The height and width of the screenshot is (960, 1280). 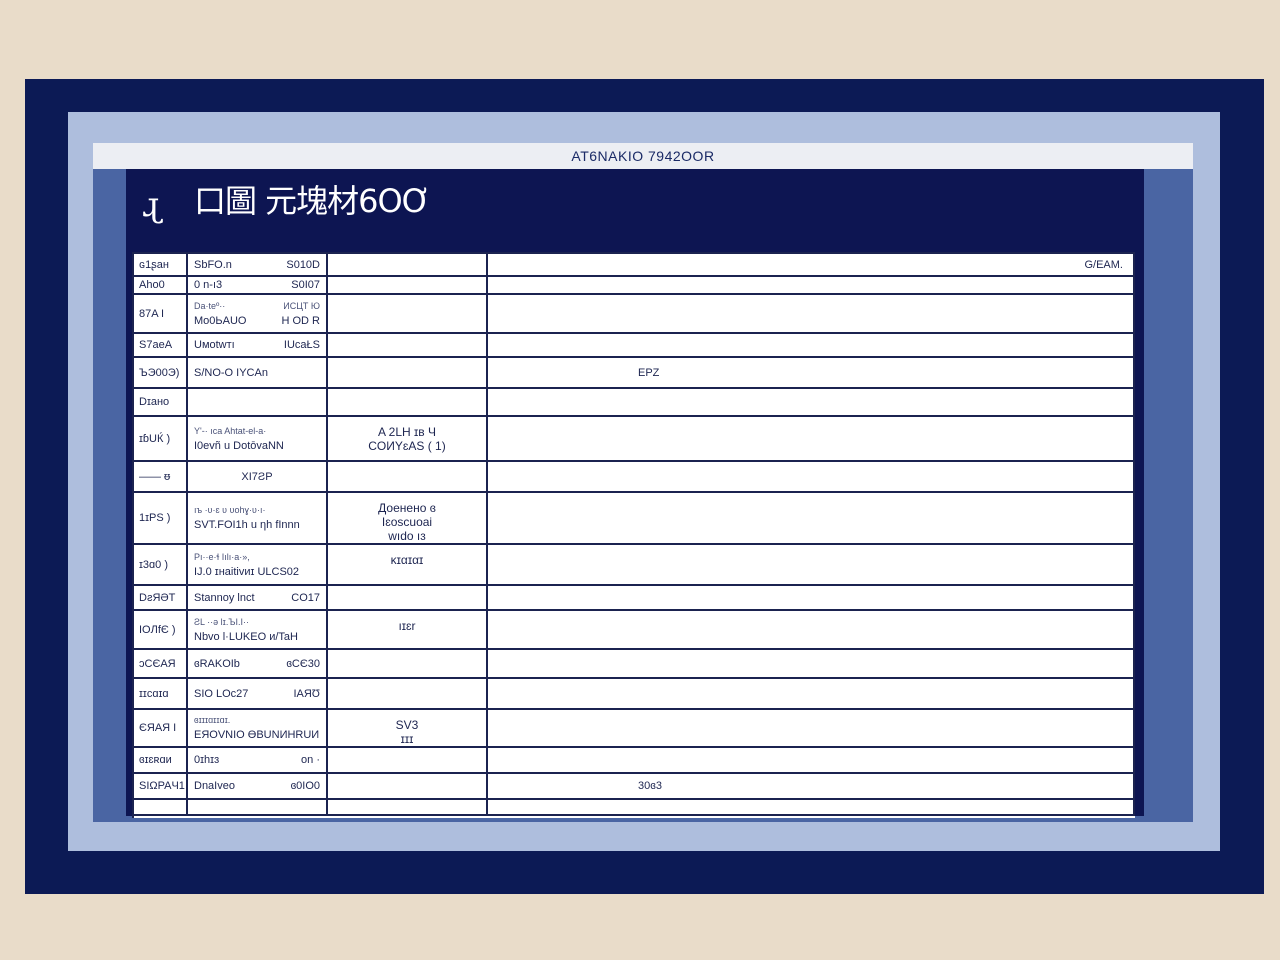 I want to click on row-detail-value: IAЯƱ, so click(x=306, y=693).